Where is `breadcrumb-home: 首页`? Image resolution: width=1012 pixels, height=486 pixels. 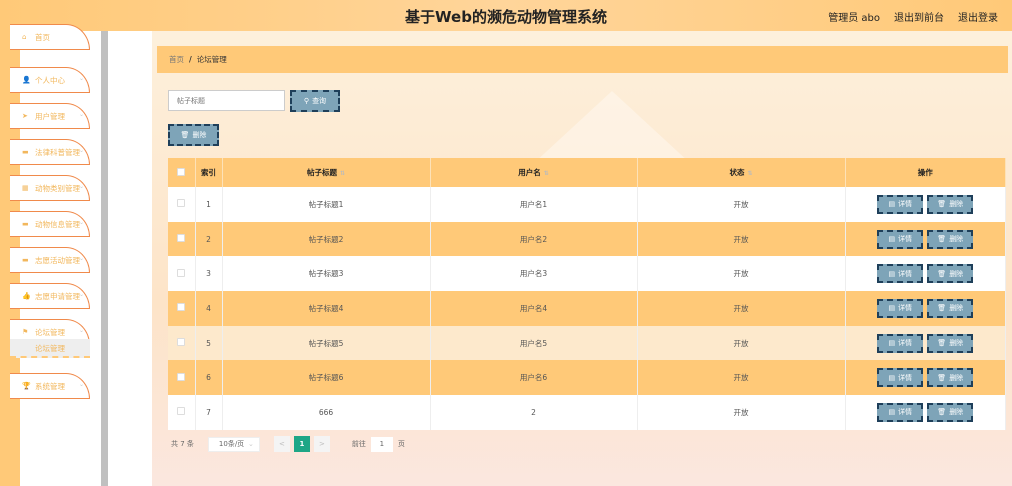 breadcrumb-home: 首页 is located at coordinates (176, 59).